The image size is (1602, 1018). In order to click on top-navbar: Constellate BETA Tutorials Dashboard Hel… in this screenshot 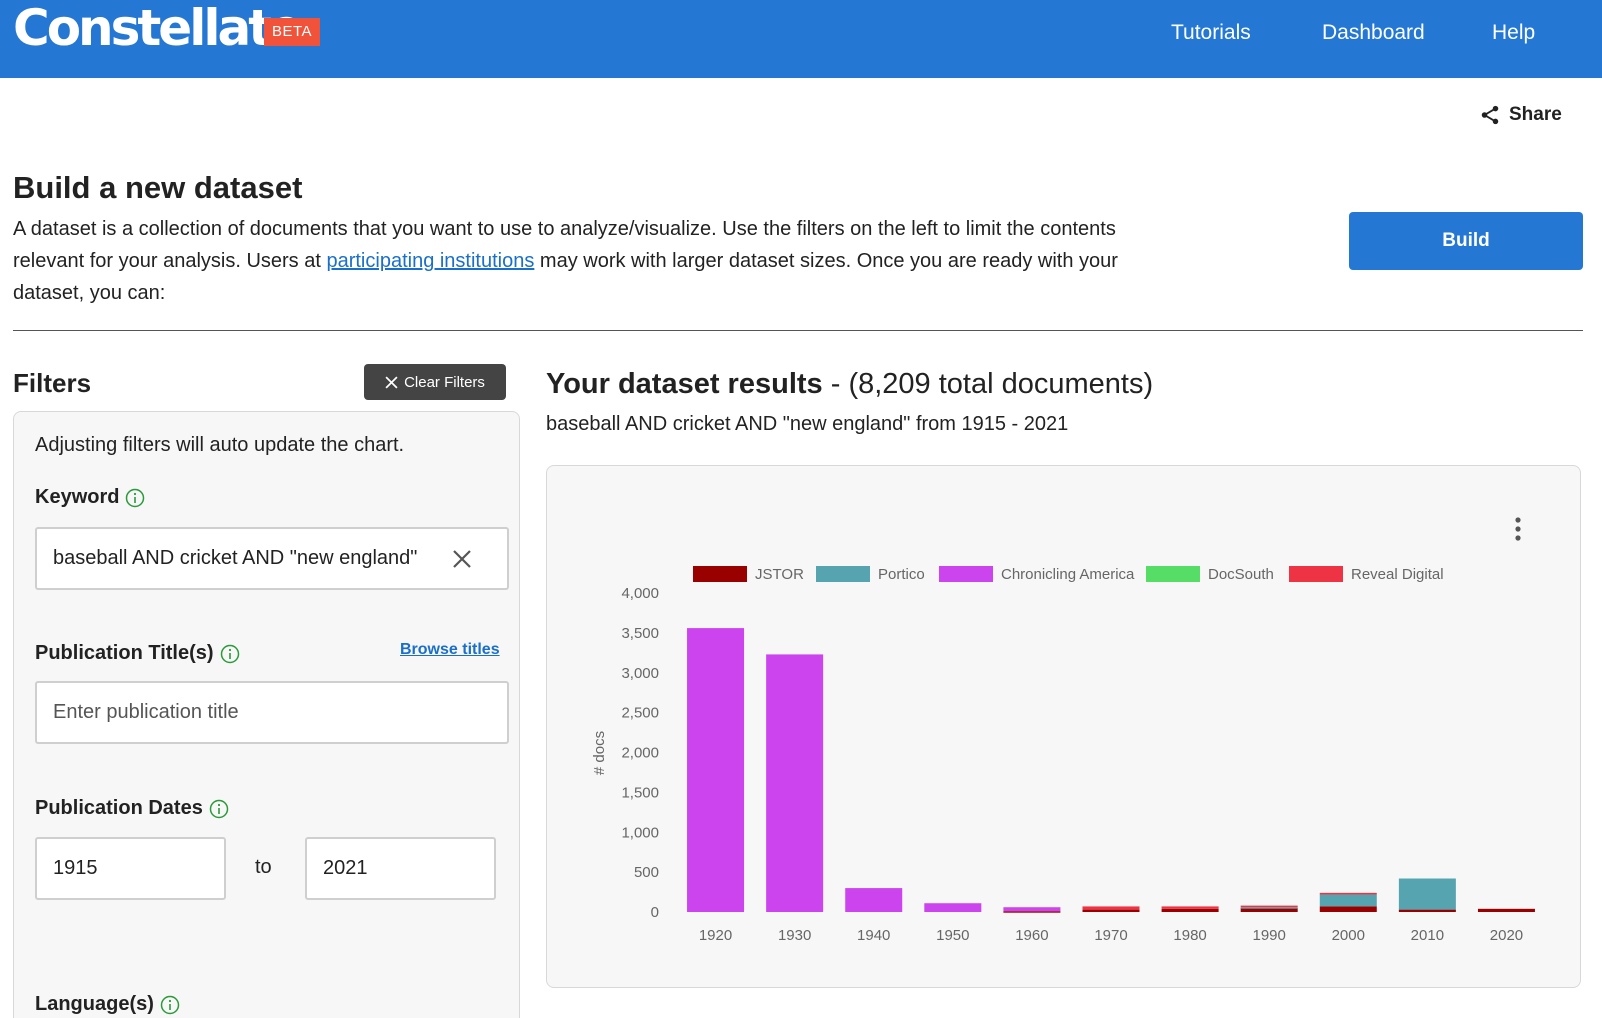, I will do `click(801, 39)`.